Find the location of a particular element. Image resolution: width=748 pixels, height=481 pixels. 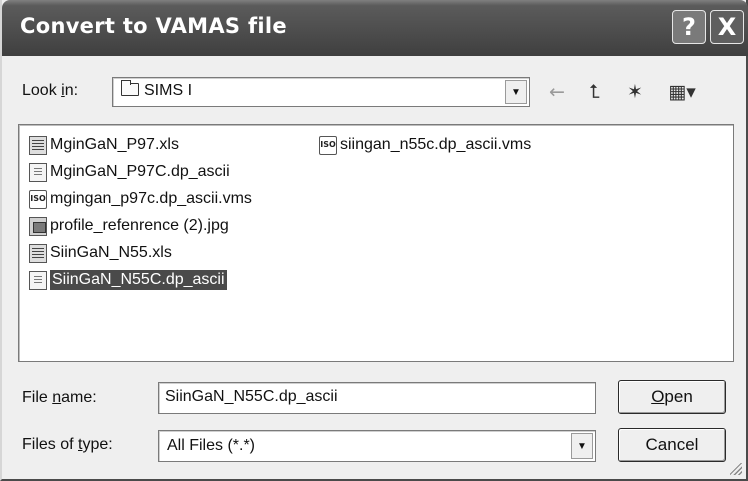

file-name: siingan_n55c.dp_ascii.vms is located at coordinates (436, 144).